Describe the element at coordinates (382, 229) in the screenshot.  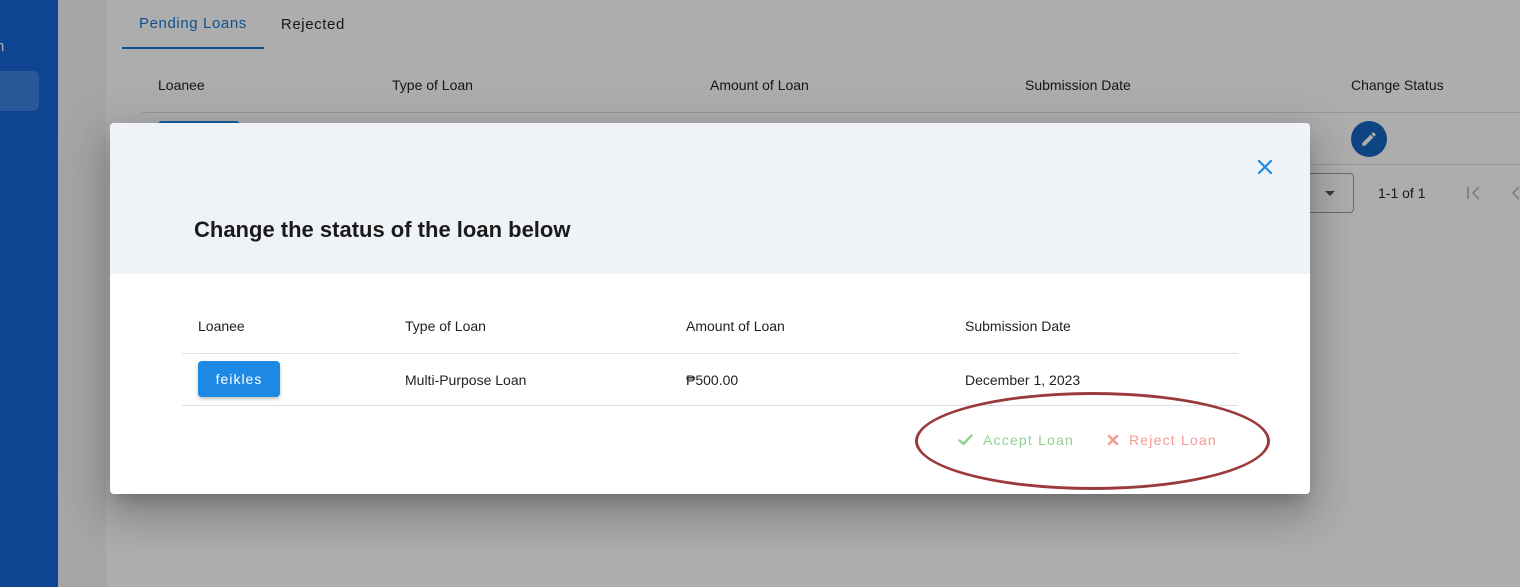
I see `dialog-title: Change the status of the loan below` at that location.